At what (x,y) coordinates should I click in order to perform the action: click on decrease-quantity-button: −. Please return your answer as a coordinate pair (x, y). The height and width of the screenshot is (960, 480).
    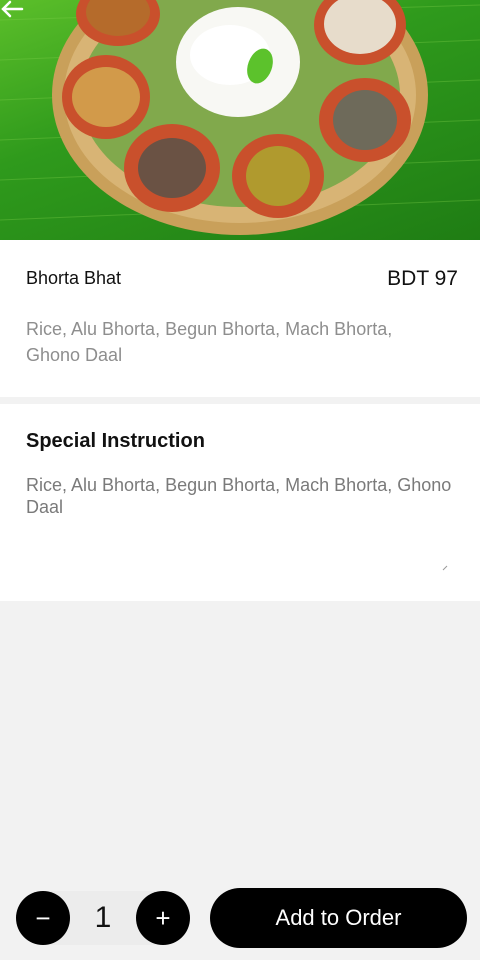
    Looking at the image, I should click on (43, 918).